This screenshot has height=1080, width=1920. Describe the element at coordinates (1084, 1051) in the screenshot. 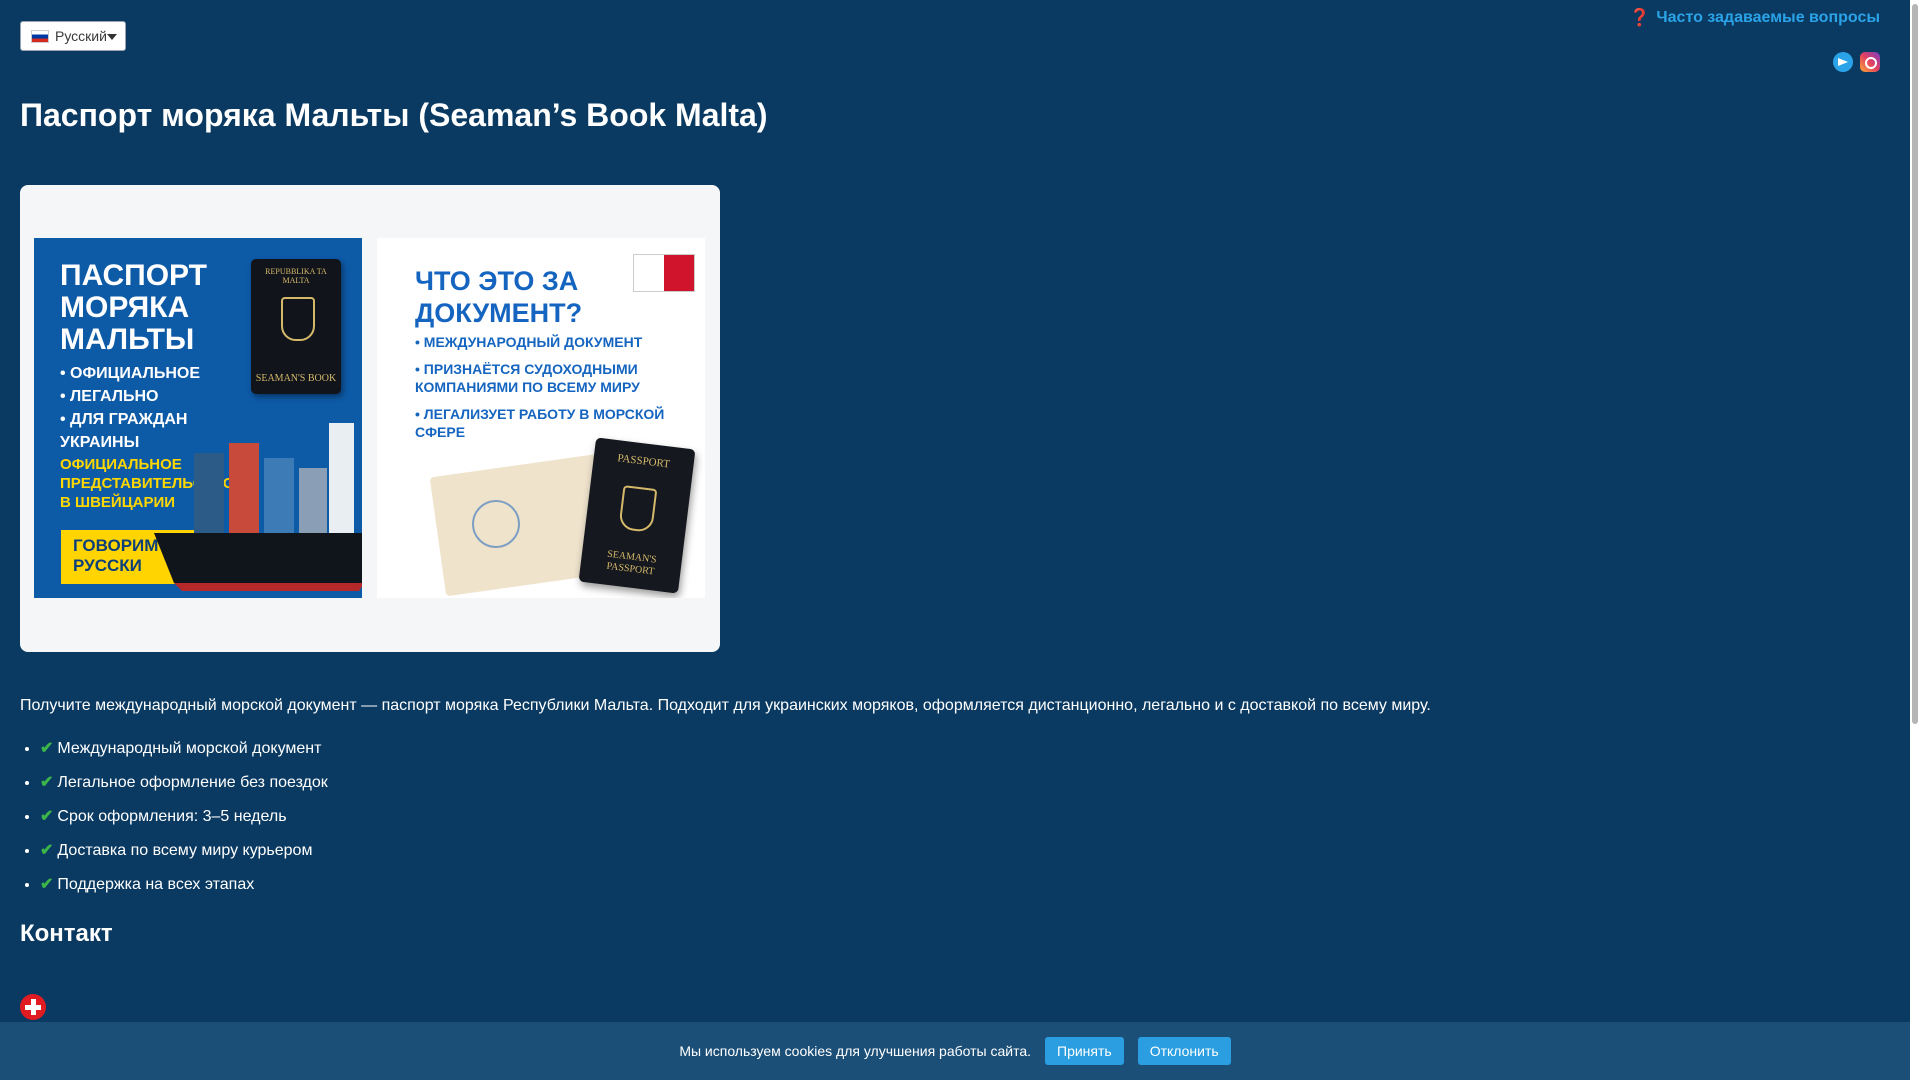

I see `accept-cookies-button: Принять` at that location.